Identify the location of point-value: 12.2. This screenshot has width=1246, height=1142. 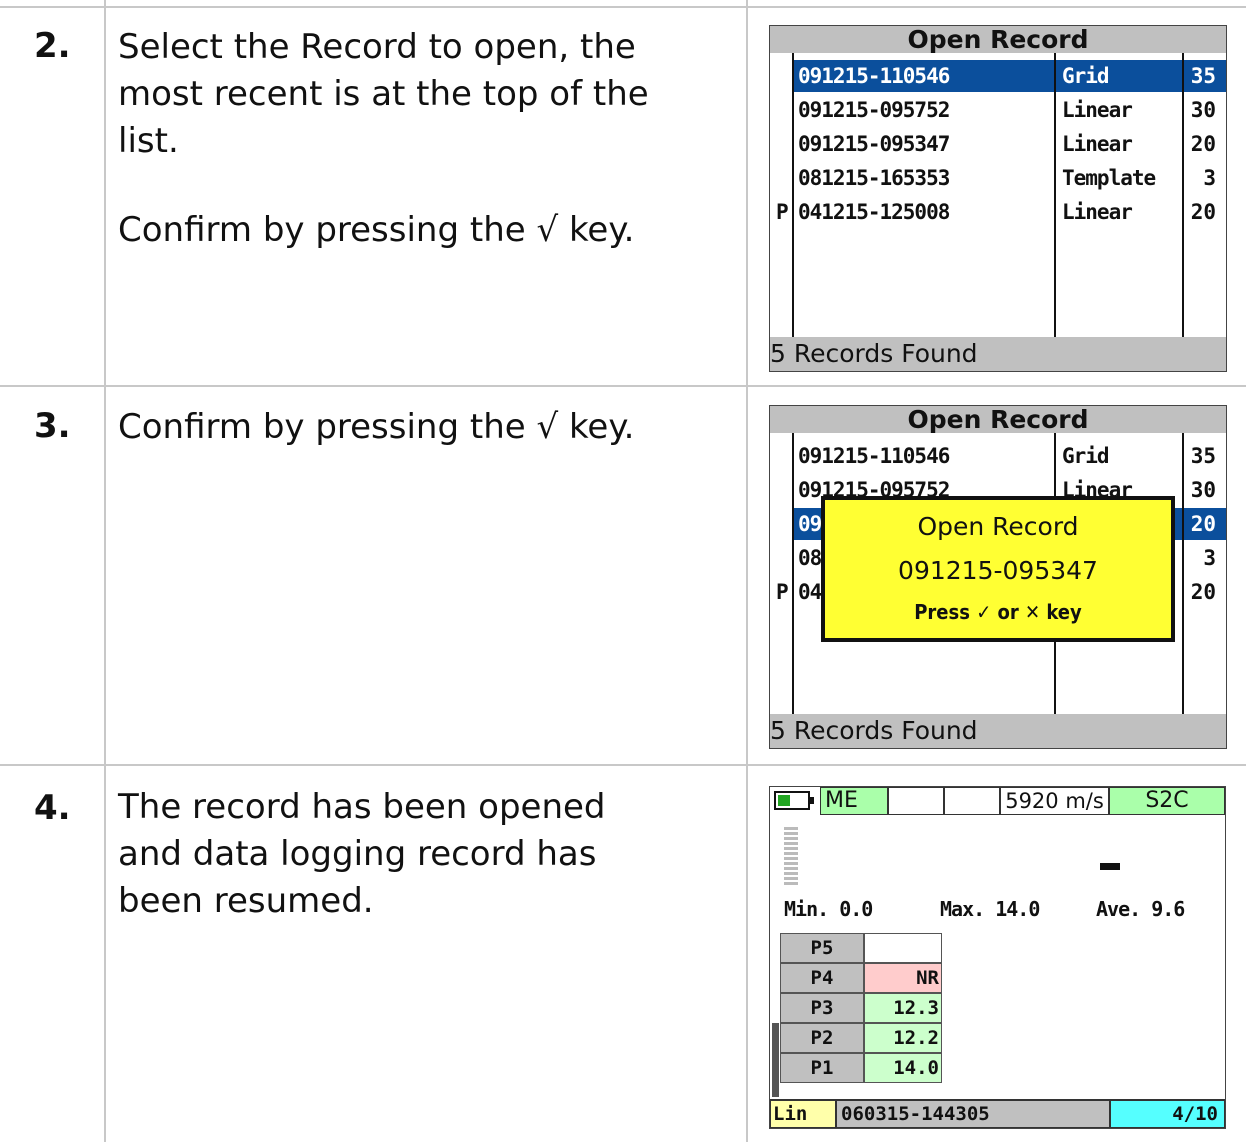
(903, 1038).